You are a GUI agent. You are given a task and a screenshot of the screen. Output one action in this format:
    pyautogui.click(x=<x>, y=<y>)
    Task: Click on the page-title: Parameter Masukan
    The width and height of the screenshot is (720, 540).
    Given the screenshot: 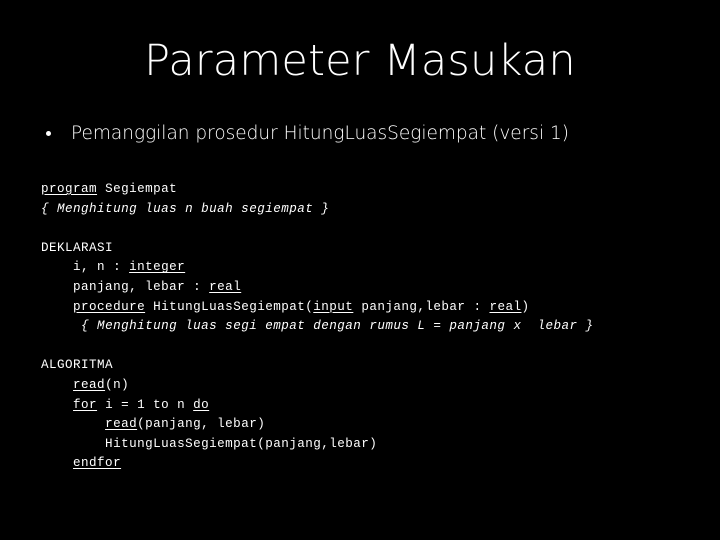 What is the action you would take?
    pyautogui.click(x=360, y=61)
    